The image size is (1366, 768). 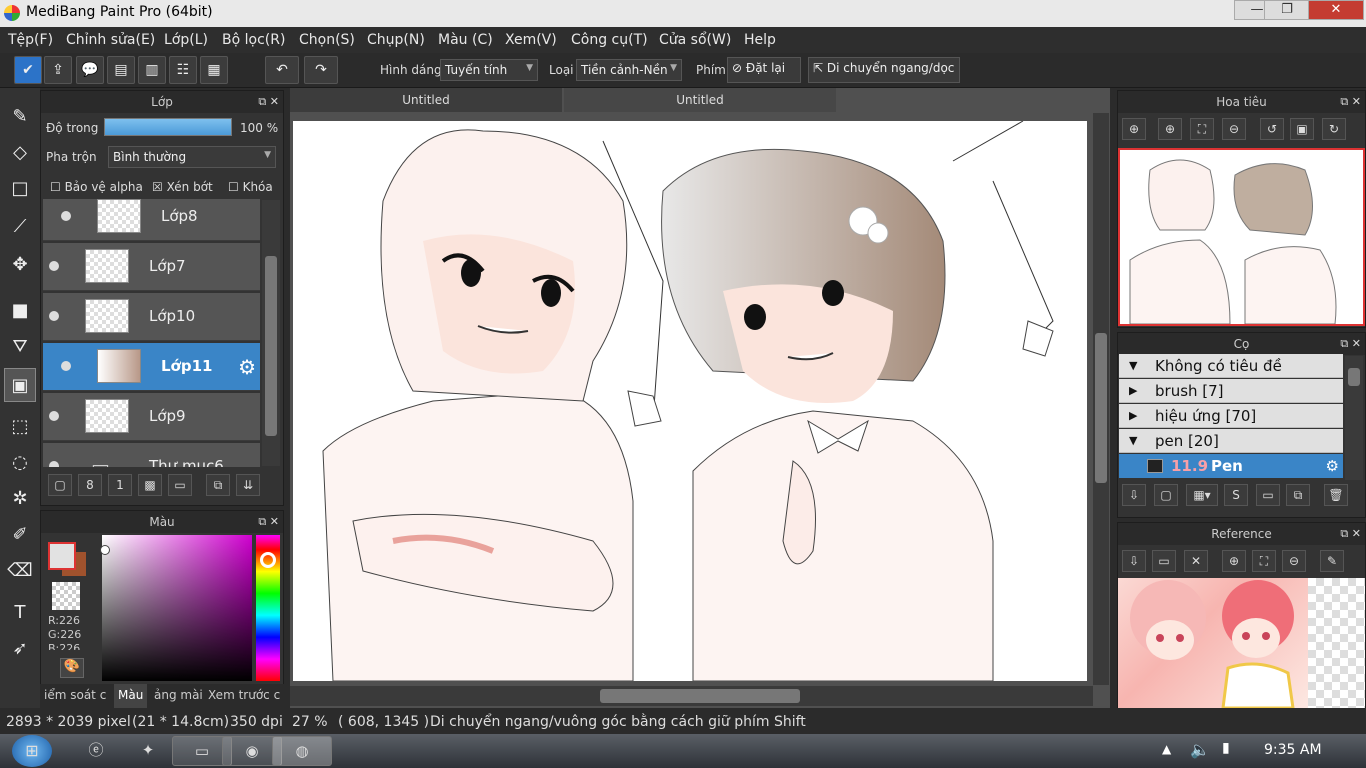 I want to click on rotate-left-icon: ↺, so click(x=1272, y=129).